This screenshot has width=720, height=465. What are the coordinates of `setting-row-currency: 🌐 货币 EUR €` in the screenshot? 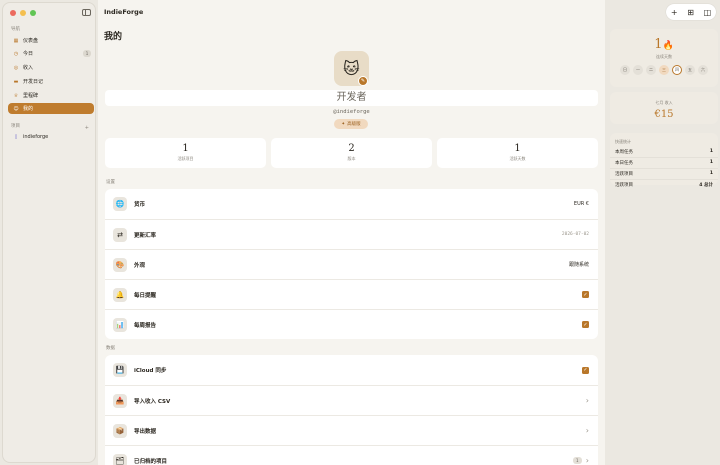 It's located at (351, 204).